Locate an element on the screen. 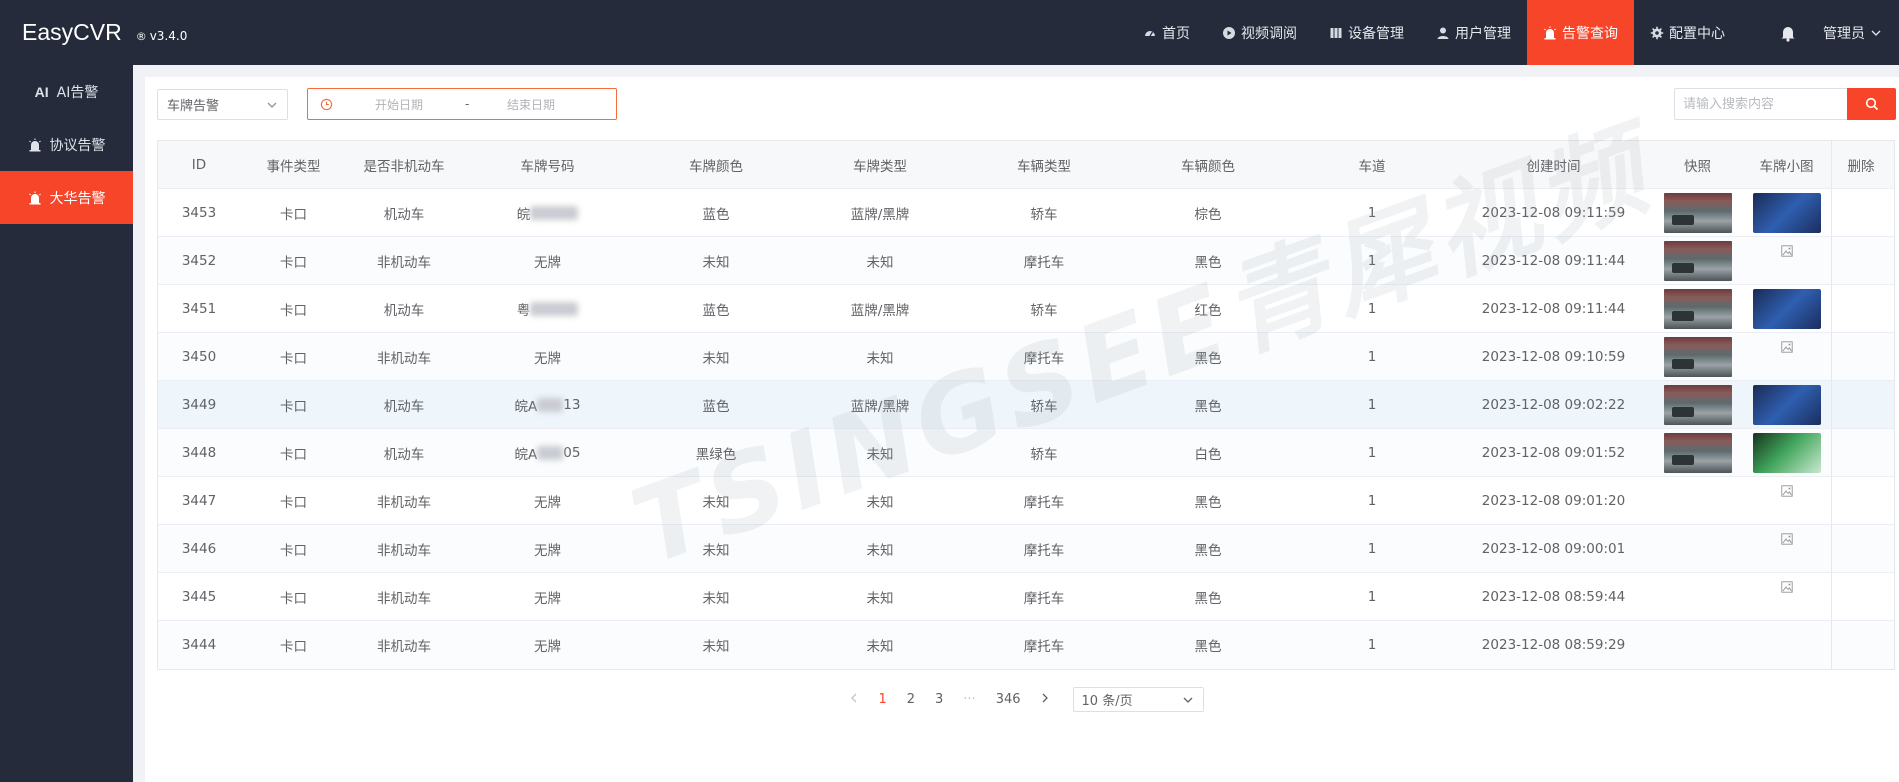 Image resolution: width=1899 pixels, height=782 pixels. user-name: 管理员 is located at coordinates (1844, 33).